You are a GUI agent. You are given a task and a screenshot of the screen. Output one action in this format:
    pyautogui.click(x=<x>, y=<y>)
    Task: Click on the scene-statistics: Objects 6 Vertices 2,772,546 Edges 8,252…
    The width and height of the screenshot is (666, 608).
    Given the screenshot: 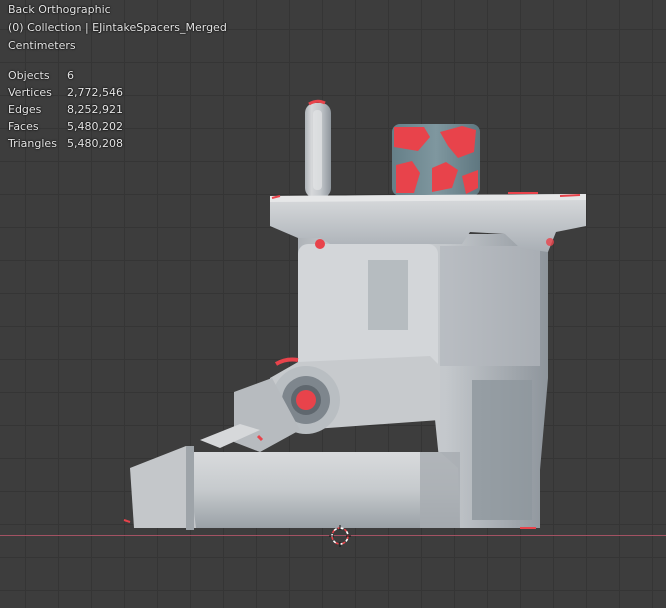 What is the action you would take?
    pyautogui.click(x=65, y=109)
    